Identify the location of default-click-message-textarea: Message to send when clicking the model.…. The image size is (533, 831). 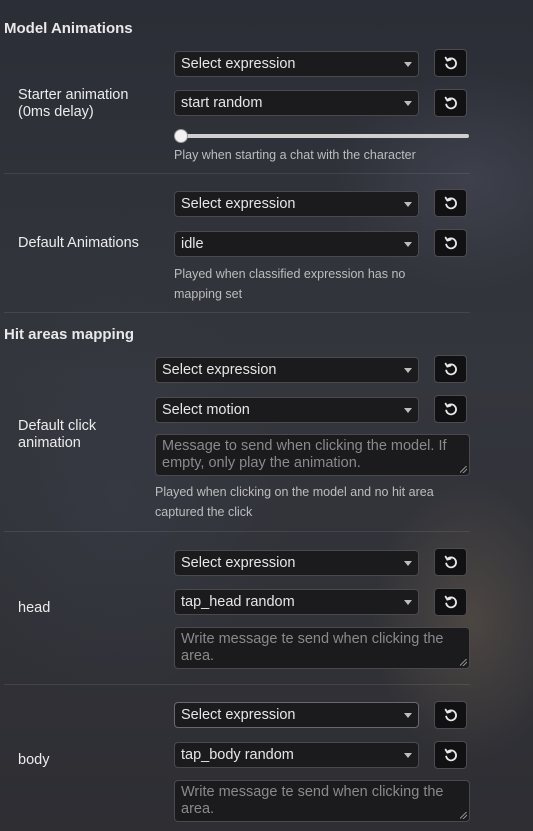
(312, 455).